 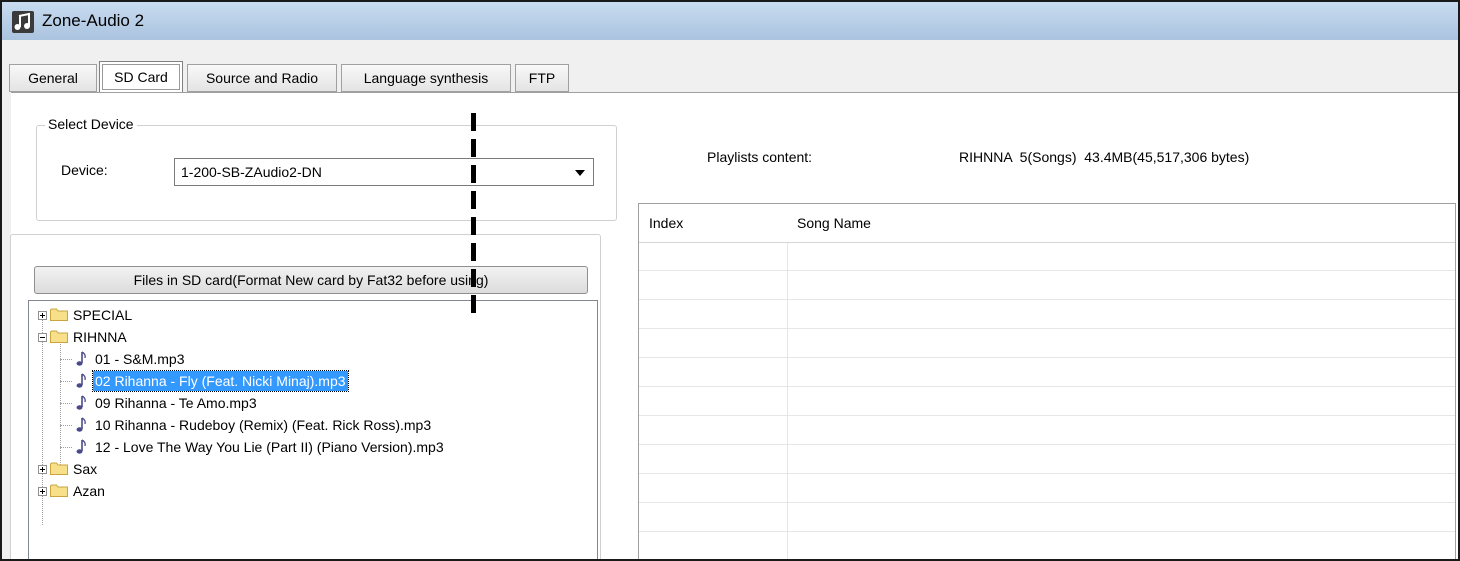 I want to click on tab-general: General, so click(x=53, y=78).